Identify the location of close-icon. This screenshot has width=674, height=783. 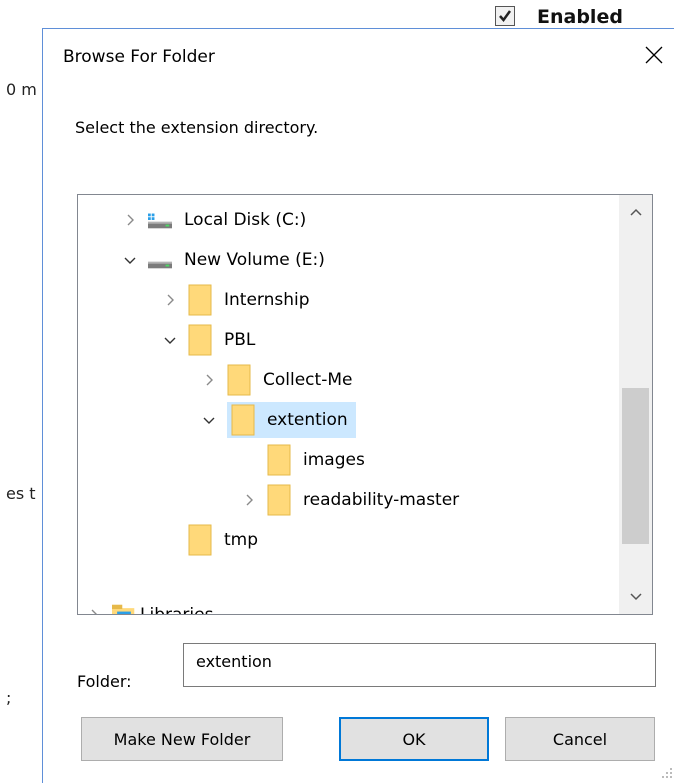
(654, 55).